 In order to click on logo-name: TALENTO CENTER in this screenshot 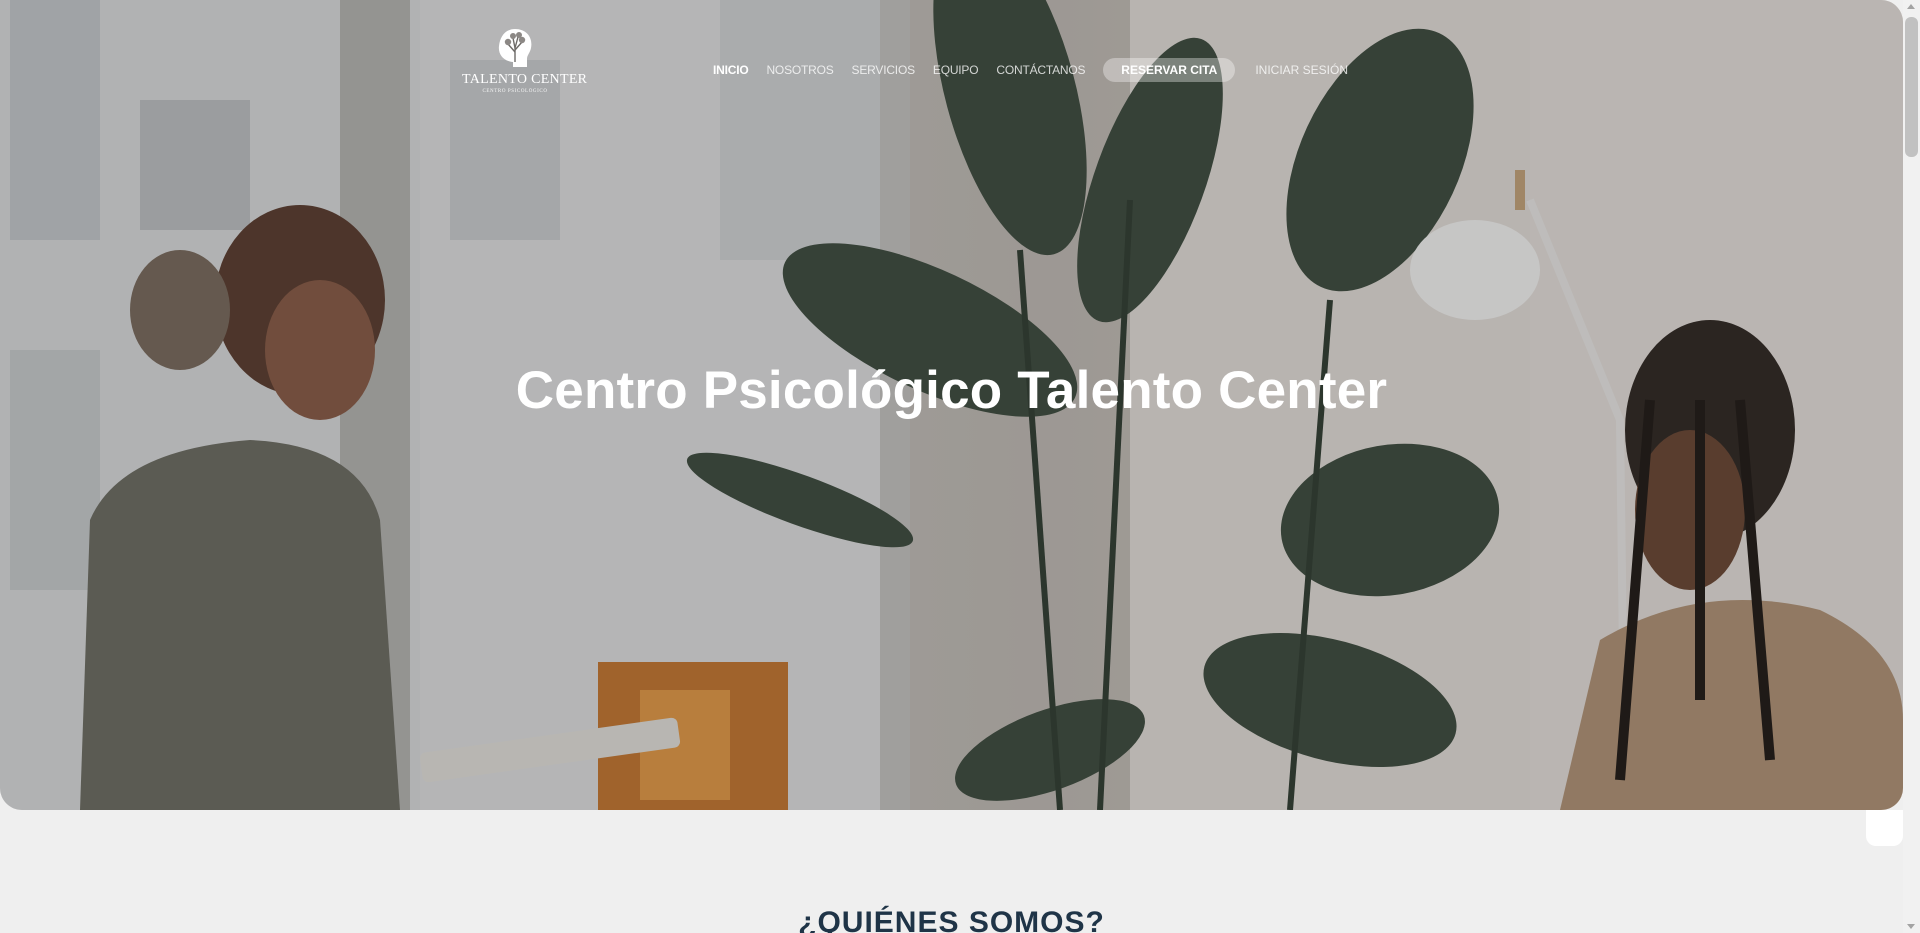, I will do `click(525, 79)`.